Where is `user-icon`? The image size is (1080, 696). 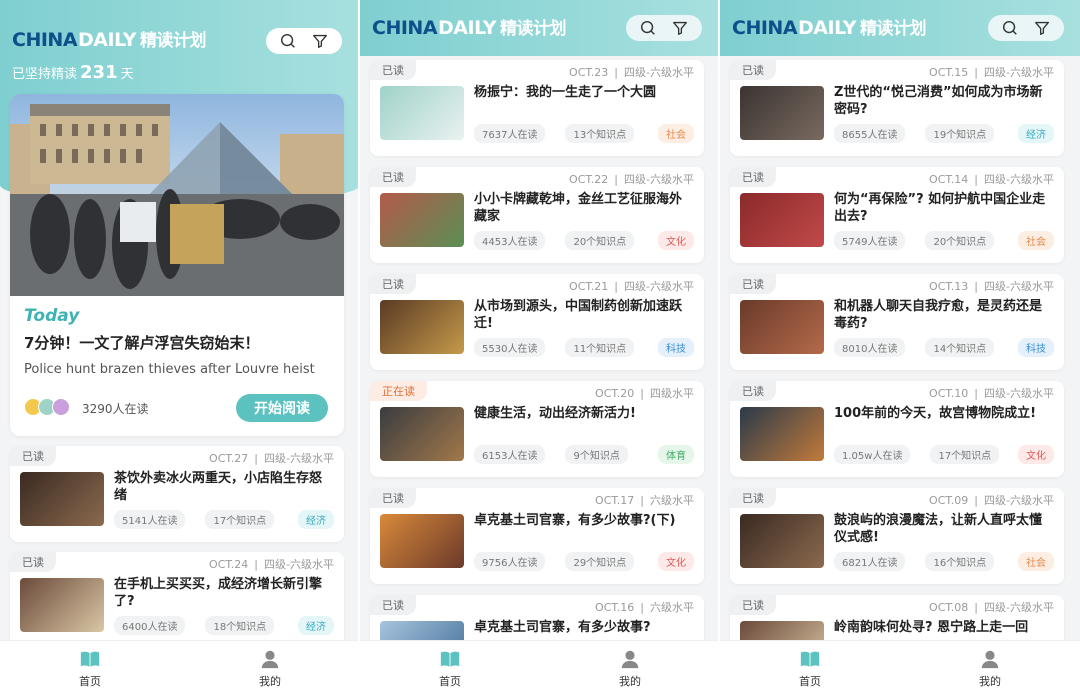 user-icon is located at coordinates (630, 659).